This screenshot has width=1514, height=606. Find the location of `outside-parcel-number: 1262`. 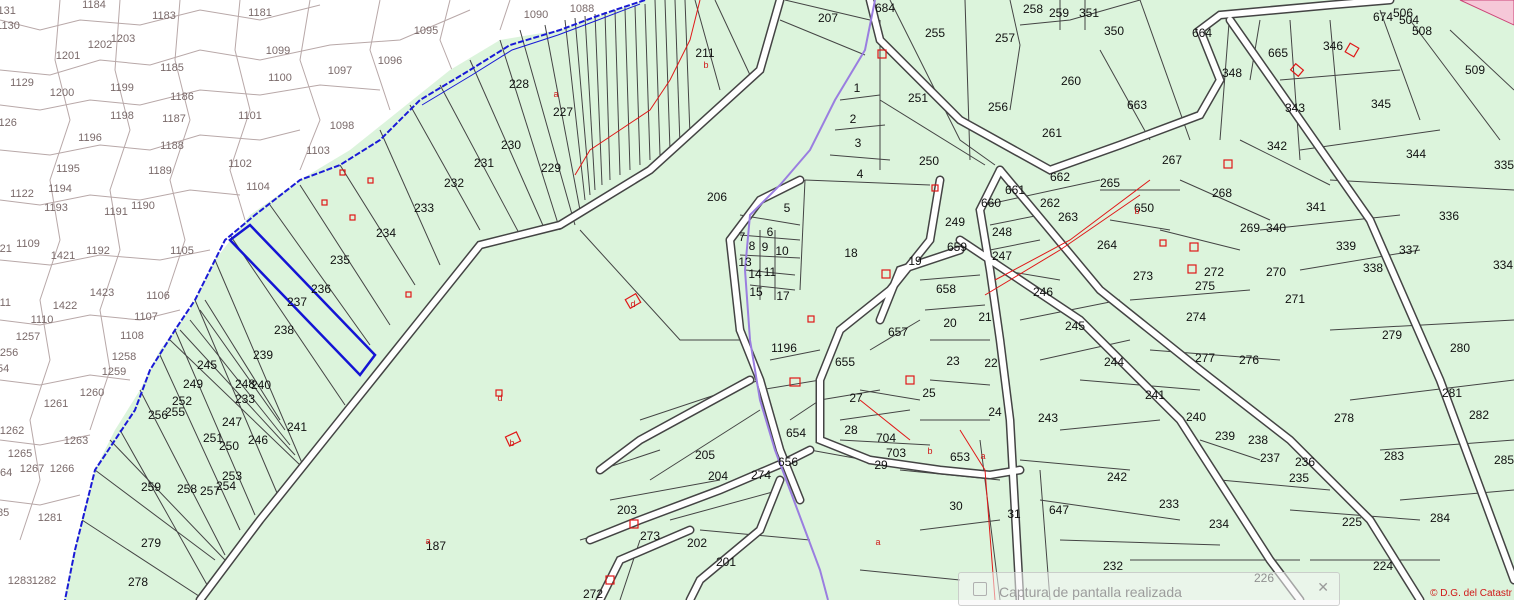

outside-parcel-number: 1262 is located at coordinates (12, 431).